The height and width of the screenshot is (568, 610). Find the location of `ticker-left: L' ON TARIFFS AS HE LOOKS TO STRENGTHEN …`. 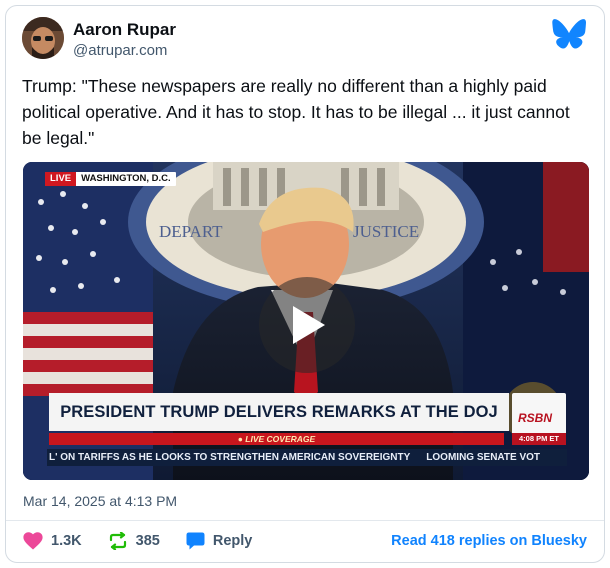

ticker-left: L' ON TARIFFS AS HE LOOKS TO STRENGTHEN … is located at coordinates (230, 457).